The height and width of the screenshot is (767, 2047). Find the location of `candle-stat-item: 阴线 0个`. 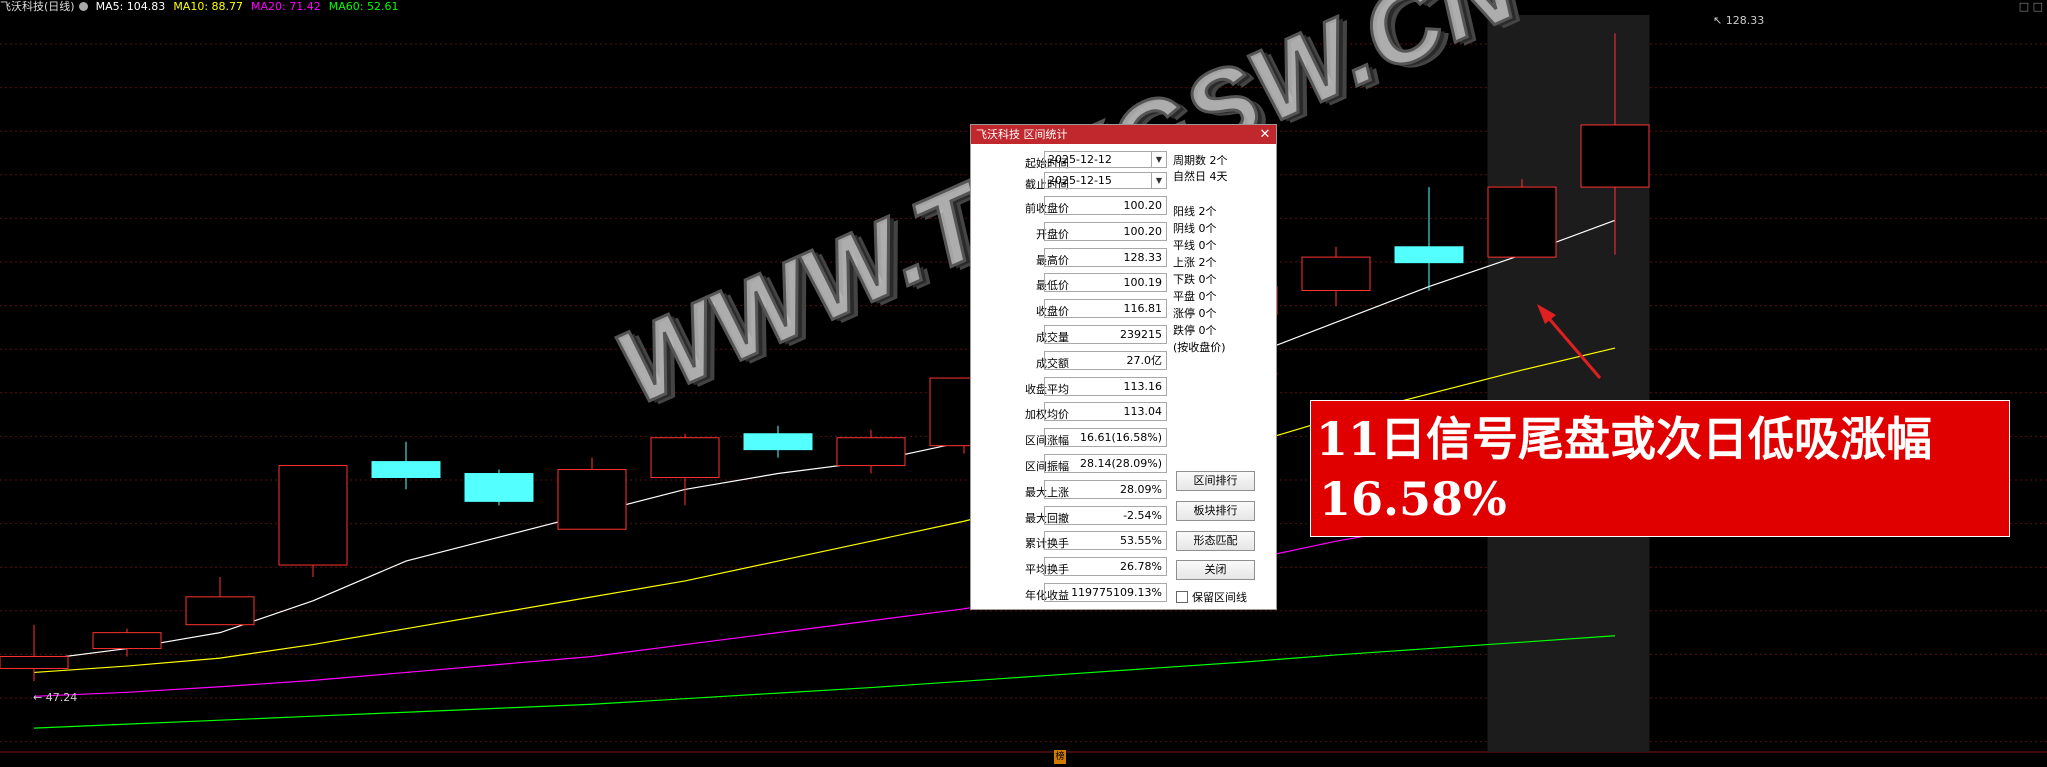

candle-stat-item: 阴线 0个 is located at coordinates (1195, 228).